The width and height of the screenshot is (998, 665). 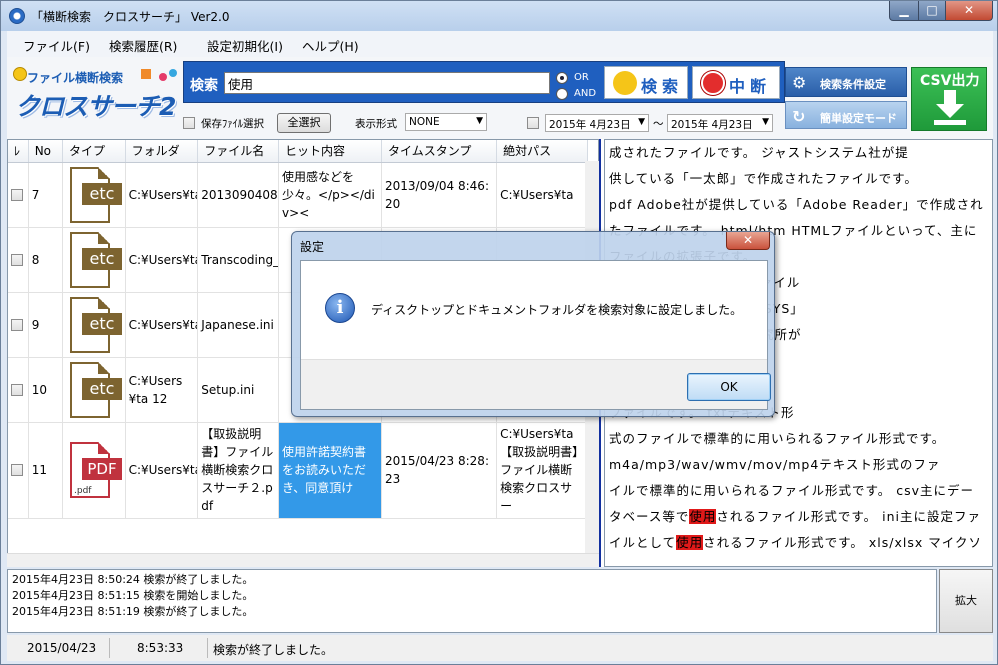 I want to click on csv-export-button: CSV出力, so click(x=949, y=99).